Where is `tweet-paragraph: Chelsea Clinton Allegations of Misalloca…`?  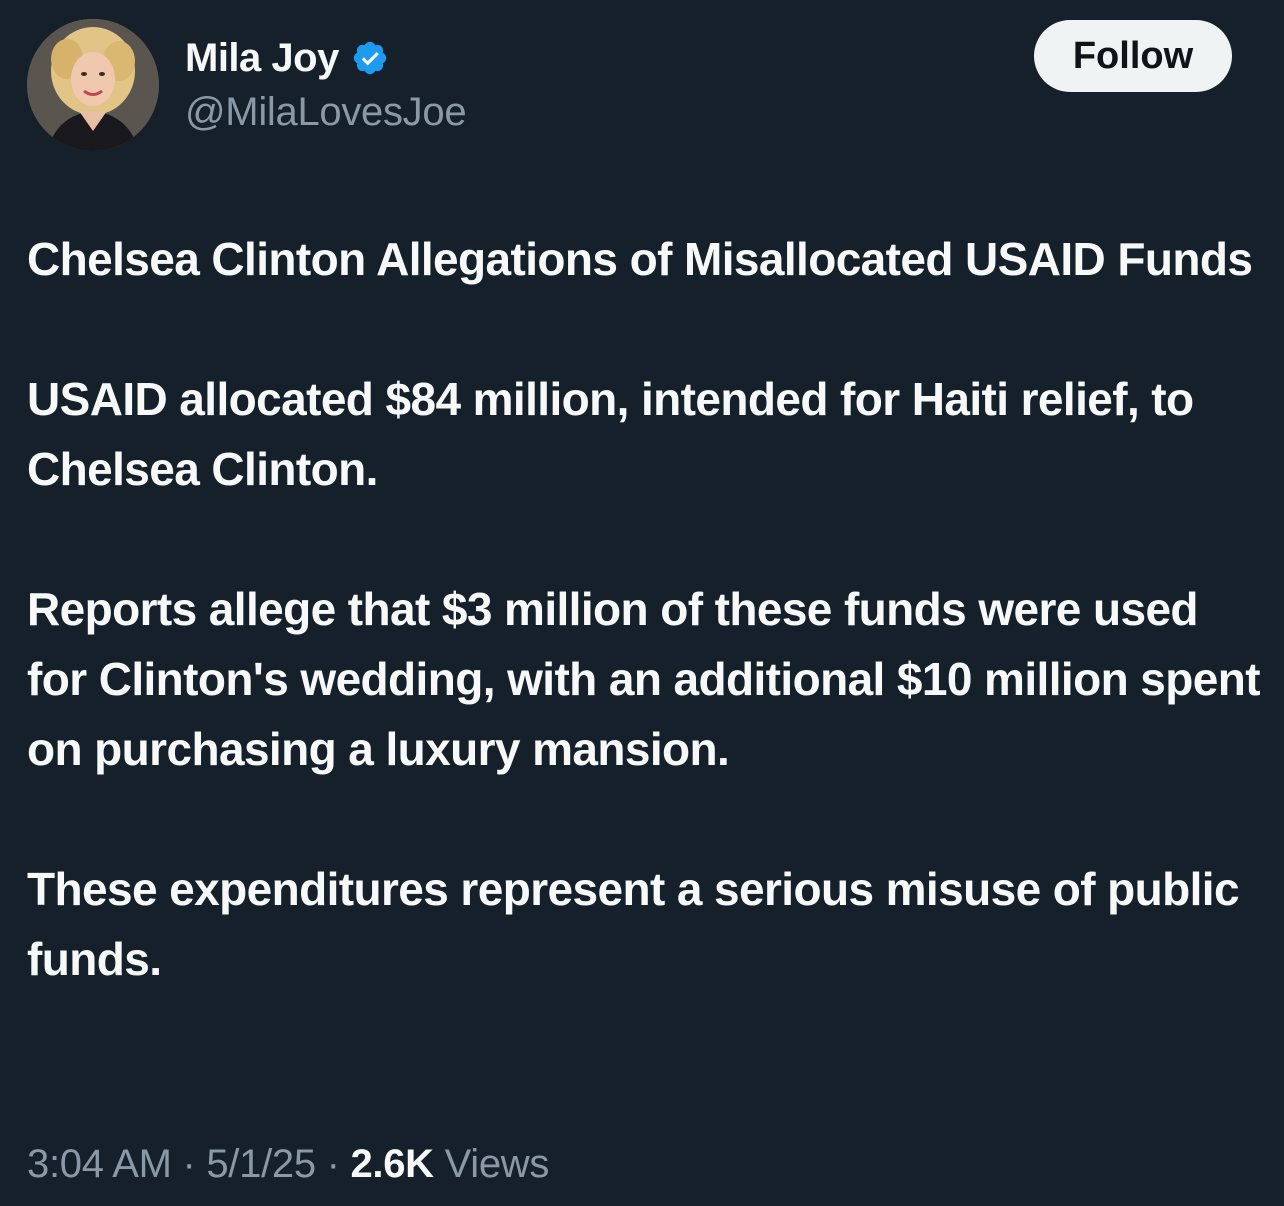 tweet-paragraph: Chelsea Clinton Allegations of Misalloca… is located at coordinates (640, 259).